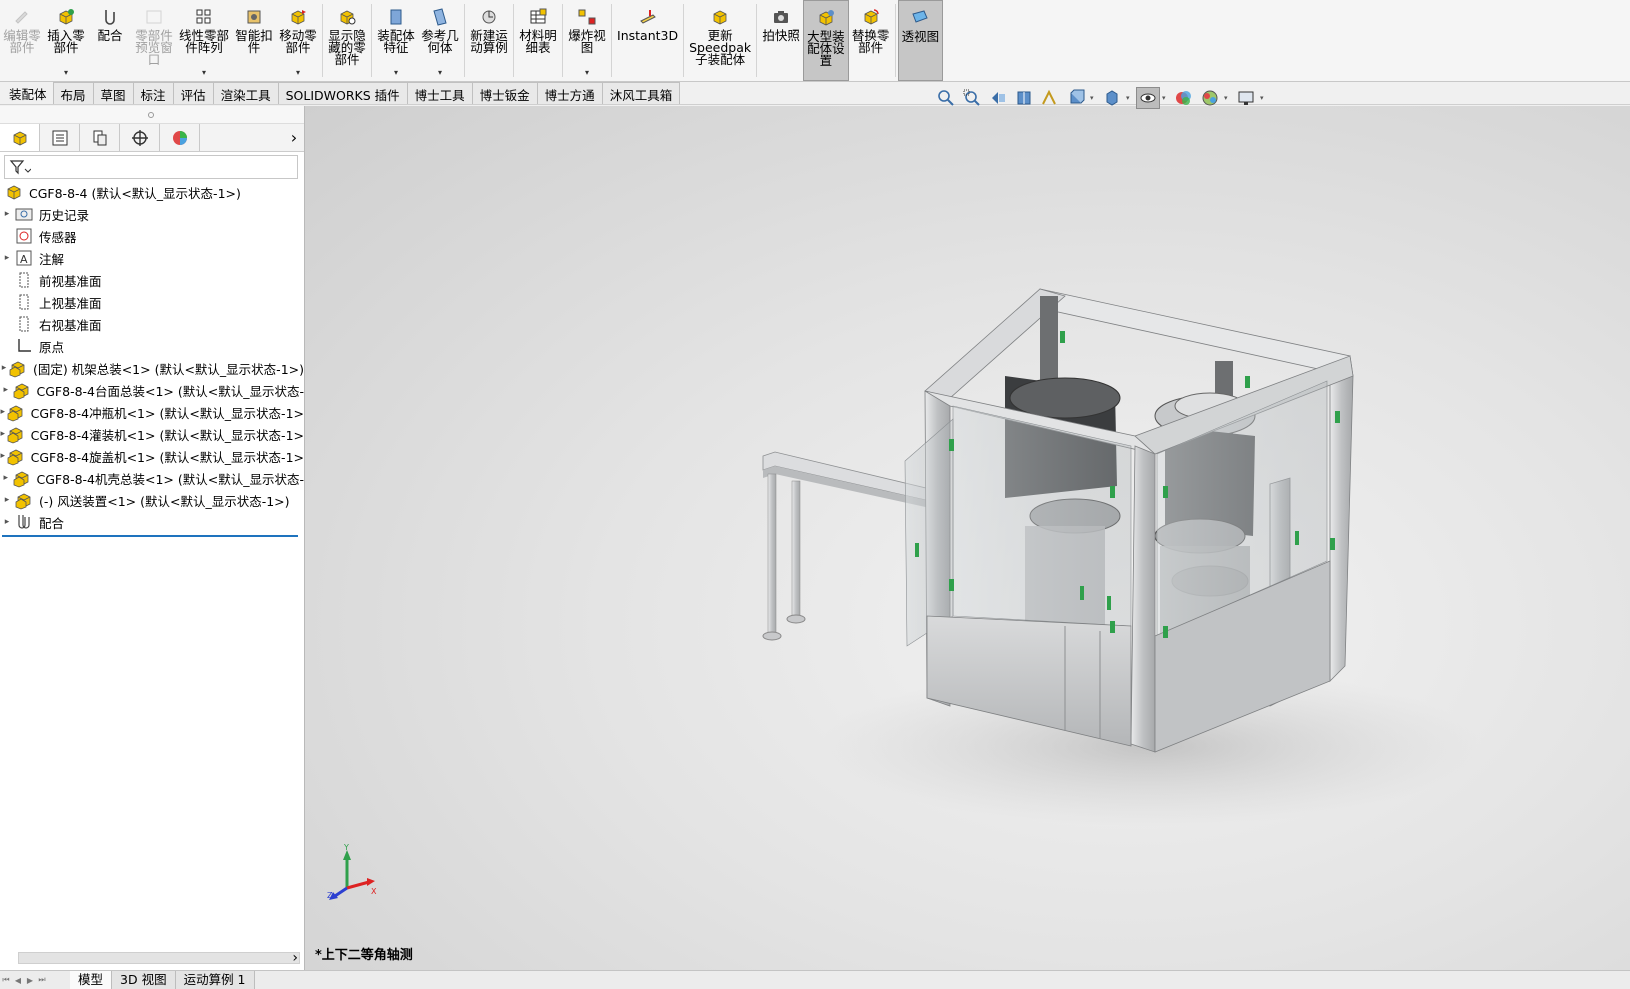 Image resolution: width=1630 pixels, height=989 pixels. I want to click on previous-view-icon, so click(998, 98).